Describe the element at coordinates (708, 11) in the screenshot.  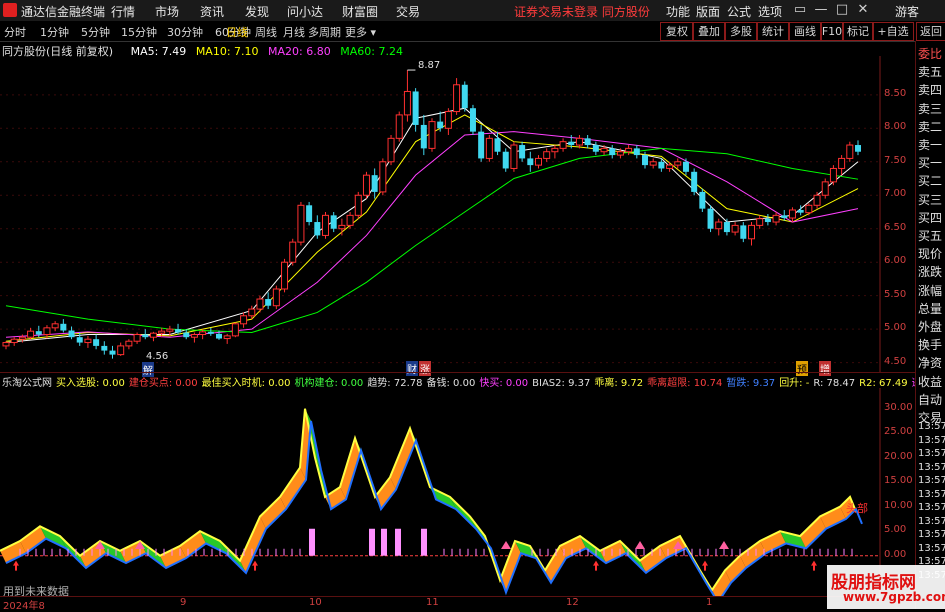
I see `menu-item: 版面` at that location.